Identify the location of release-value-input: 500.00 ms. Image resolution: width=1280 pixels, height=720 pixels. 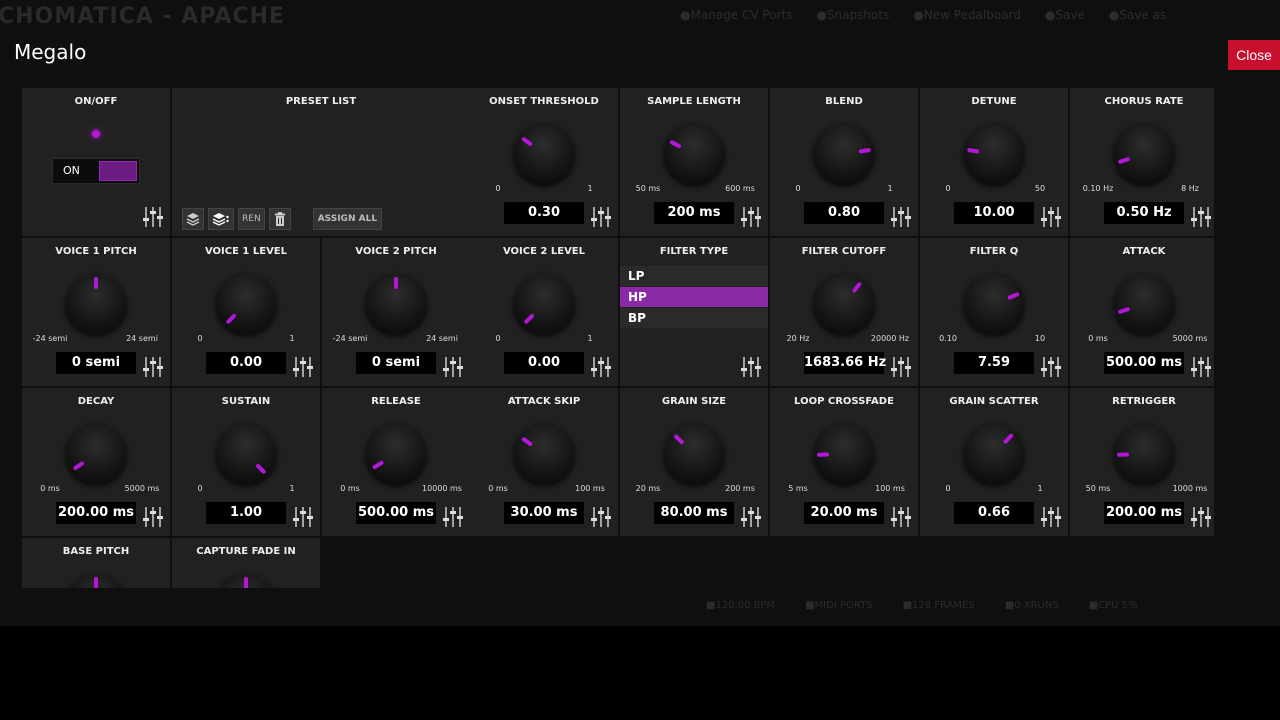
(396, 513).